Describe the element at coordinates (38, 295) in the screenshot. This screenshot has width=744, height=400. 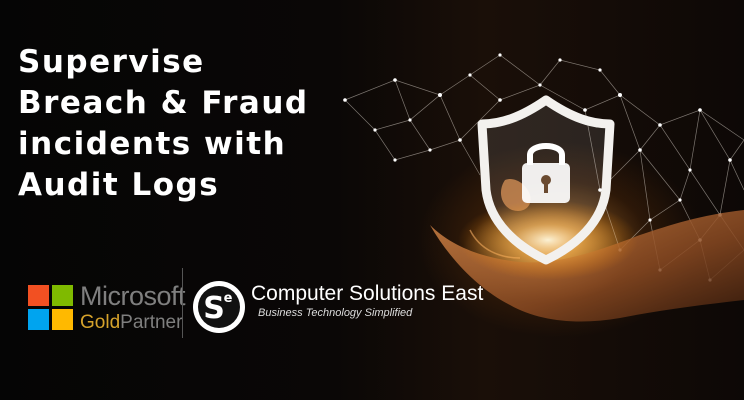
I see `microsoft-red-square` at that location.